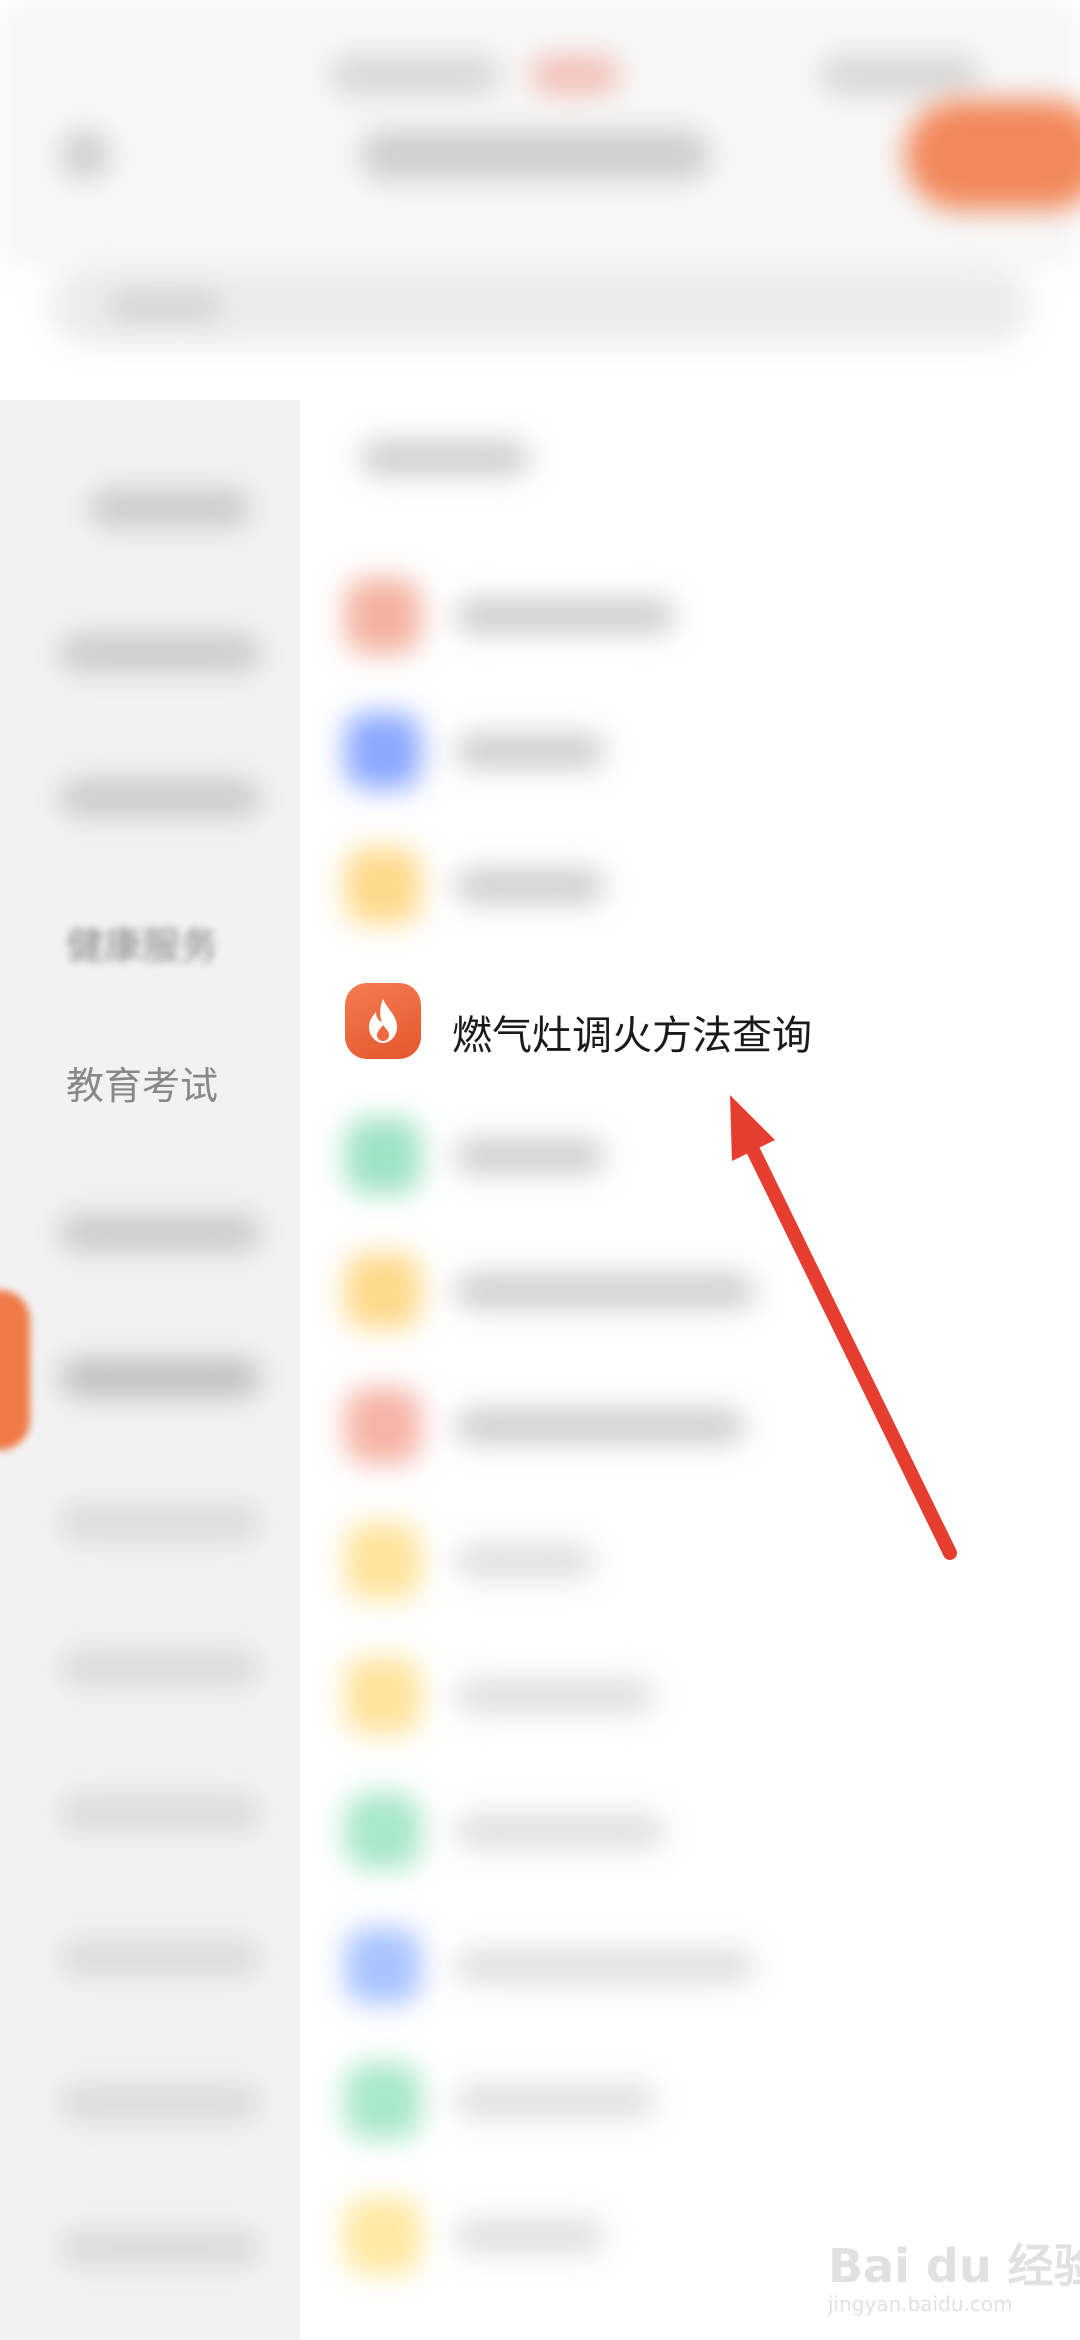 The height and width of the screenshot is (2340, 1080). I want to click on watermark-brand: Bai du 经验, so click(954, 2266).